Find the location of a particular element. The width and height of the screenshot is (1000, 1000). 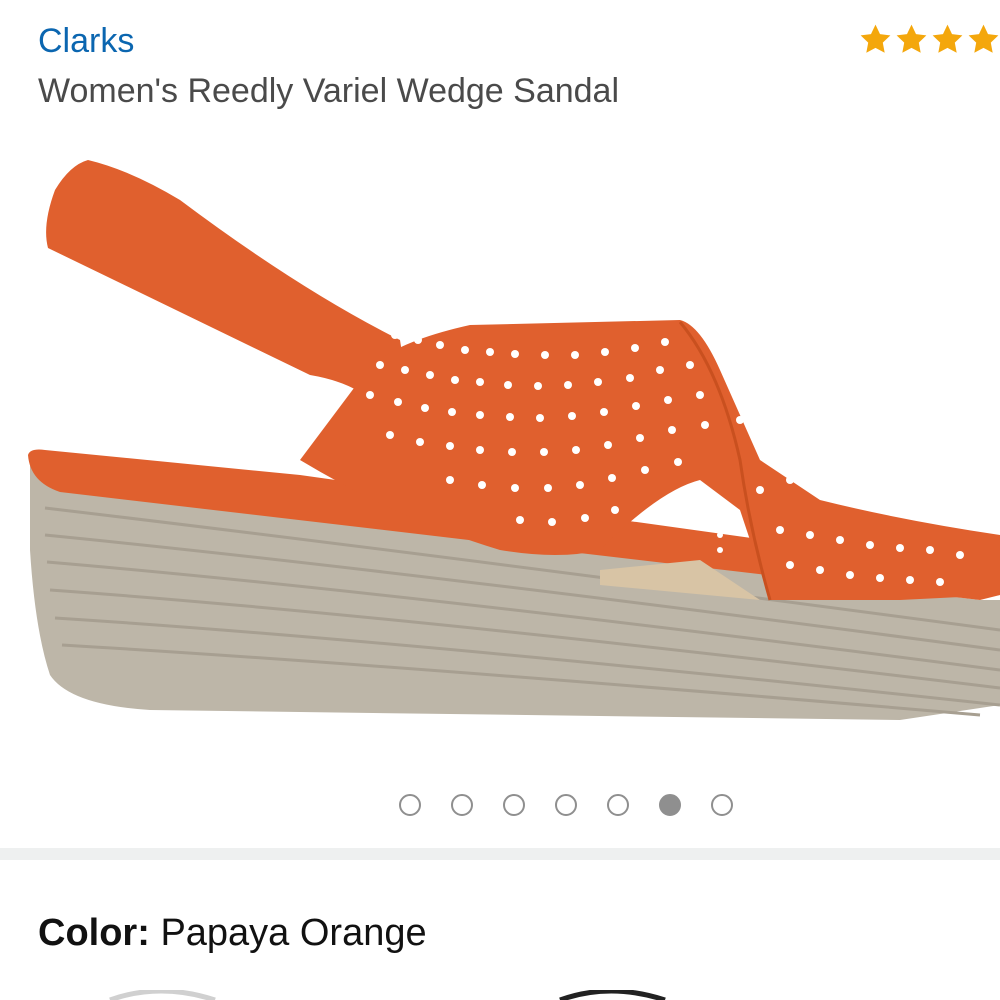

color-label: Color: is located at coordinates (94, 933).